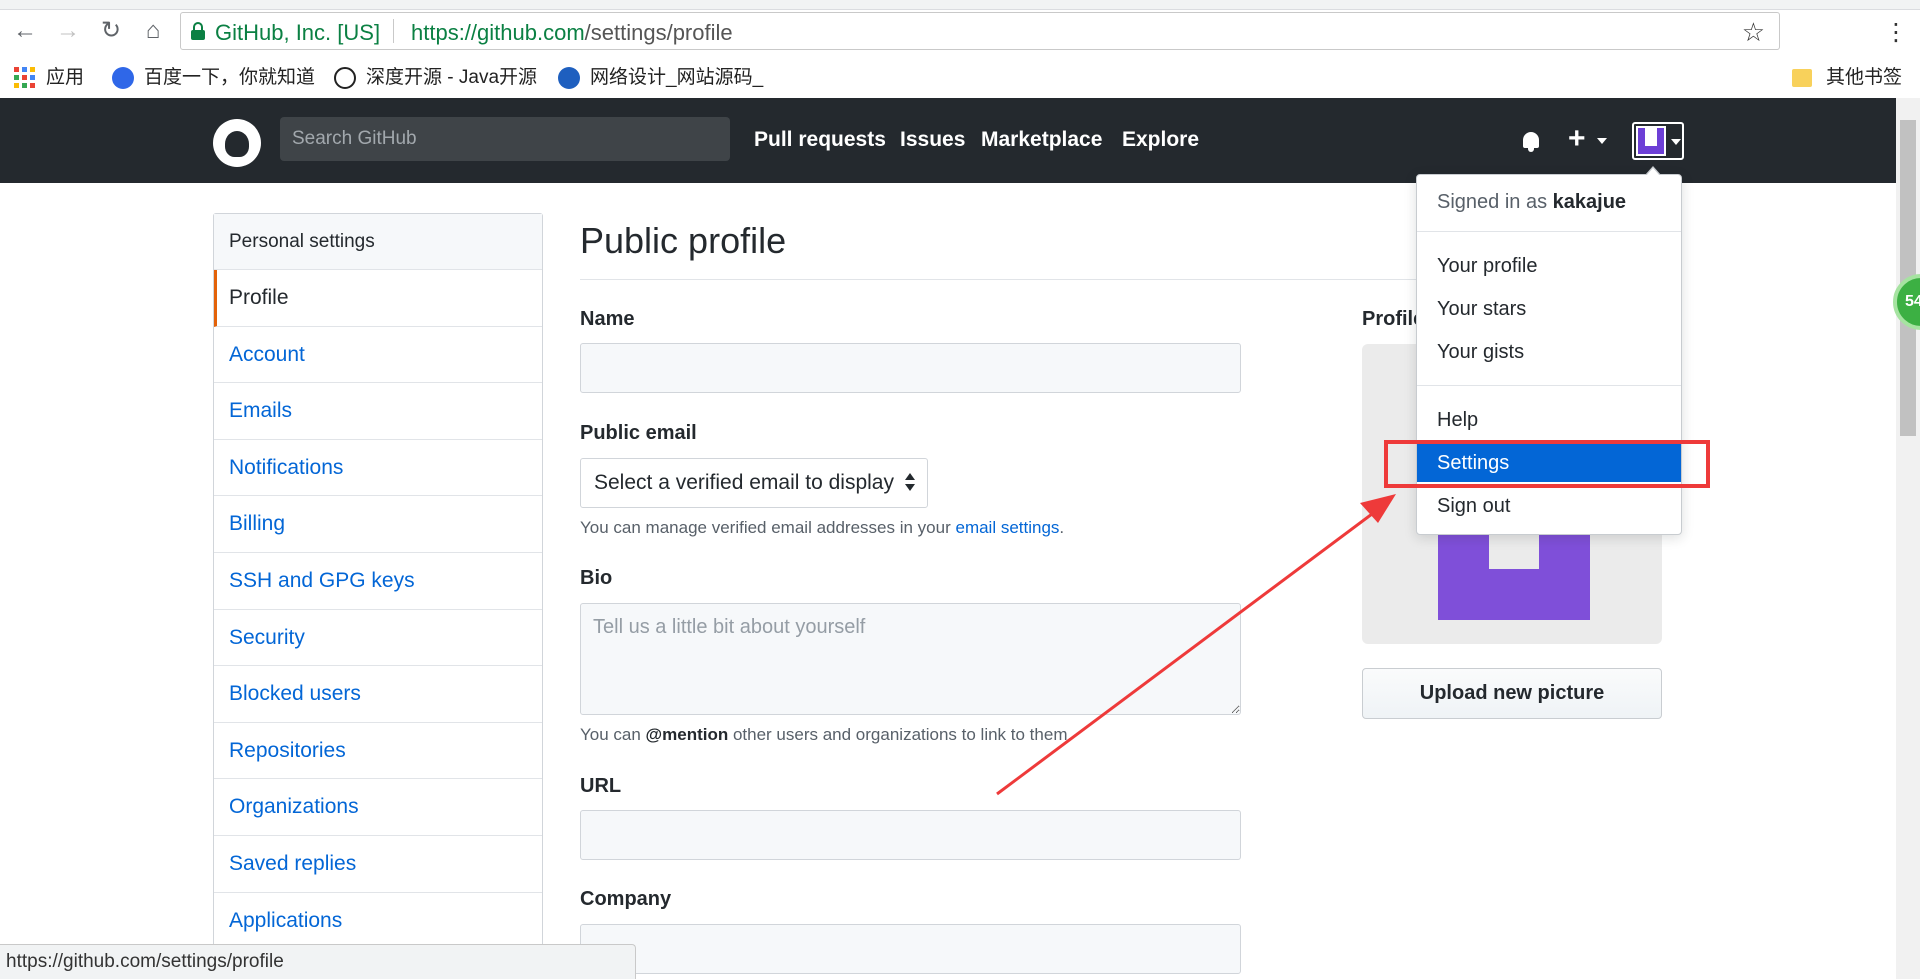  Describe the element at coordinates (1549, 309) in the screenshot. I see `menu-item-your-stars: Your stars` at that location.